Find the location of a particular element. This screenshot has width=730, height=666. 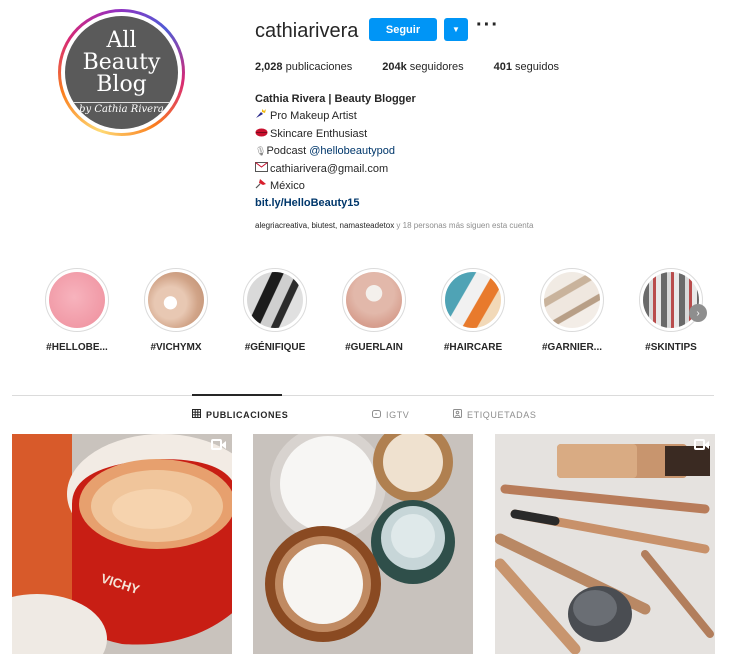

posts-count: 2,028 publicaciones is located at coordinates (304, 67).